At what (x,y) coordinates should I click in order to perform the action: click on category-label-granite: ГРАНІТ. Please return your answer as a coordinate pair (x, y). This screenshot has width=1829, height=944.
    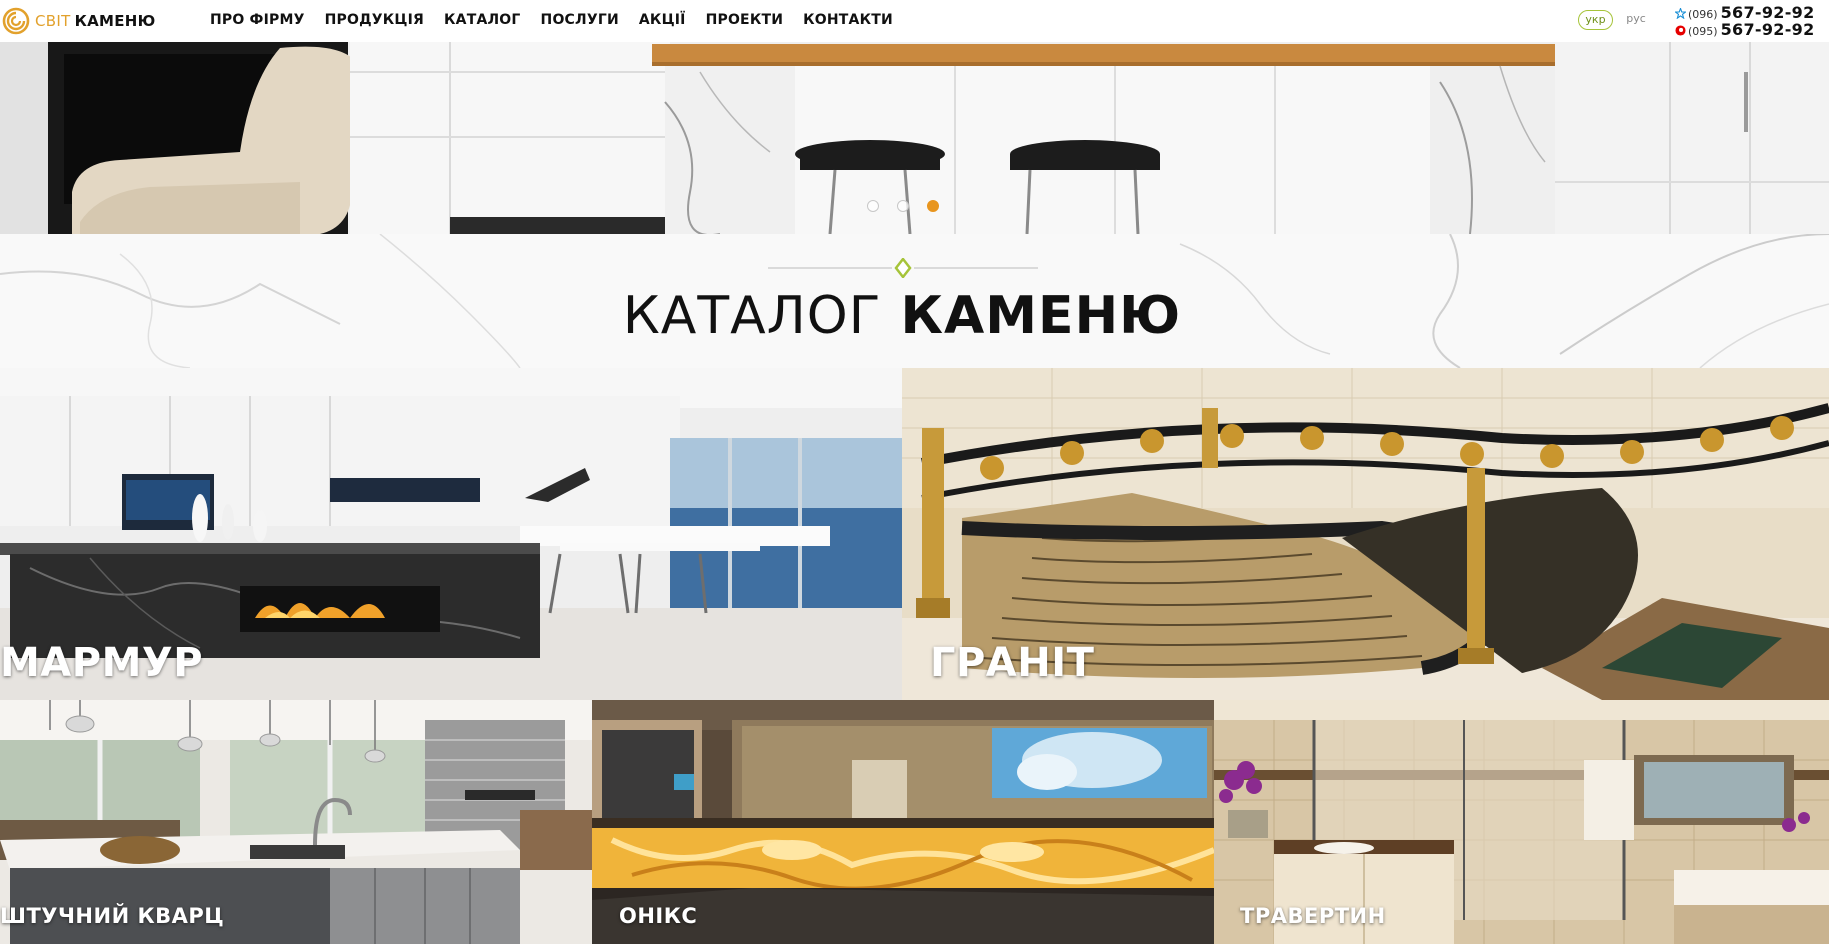
    Looking at the image, I should click on (1012, 663).